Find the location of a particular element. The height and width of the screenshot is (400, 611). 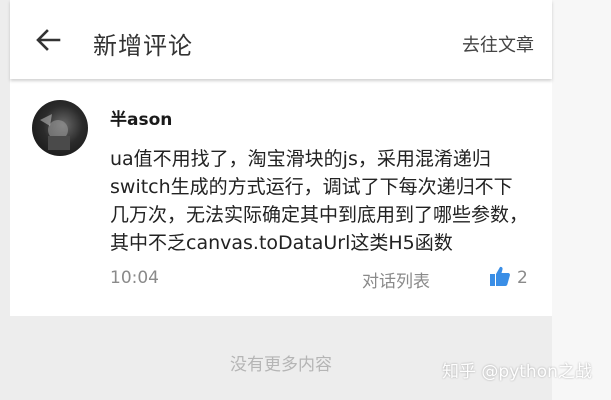

avatar is located at coordinates (60, 128).